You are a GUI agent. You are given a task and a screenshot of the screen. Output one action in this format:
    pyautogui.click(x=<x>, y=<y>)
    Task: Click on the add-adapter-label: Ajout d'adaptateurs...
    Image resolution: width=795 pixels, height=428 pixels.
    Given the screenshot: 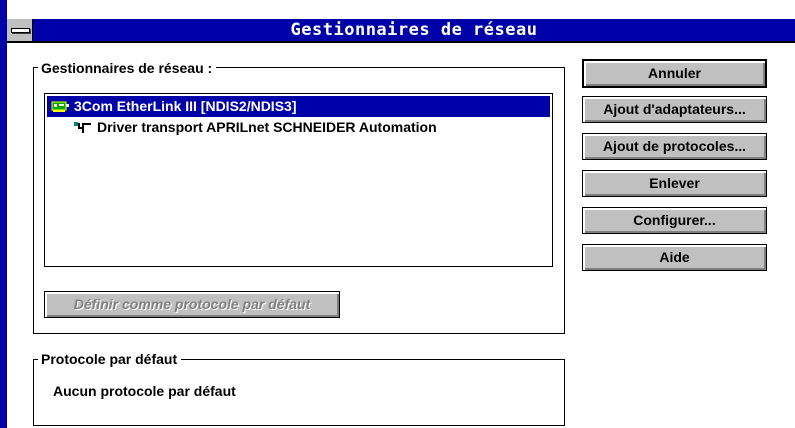 What is the action you would take?
    pyautogui.click(x=674, y=109)
    